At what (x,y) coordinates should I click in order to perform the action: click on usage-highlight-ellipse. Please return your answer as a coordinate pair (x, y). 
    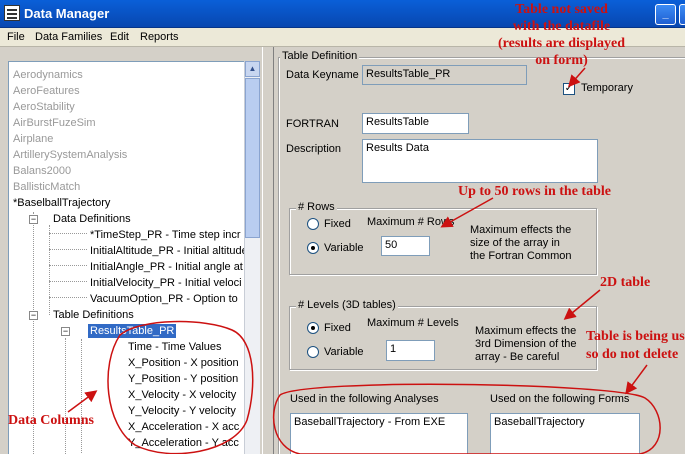
    Looking at the image, I should click on (466, 418).